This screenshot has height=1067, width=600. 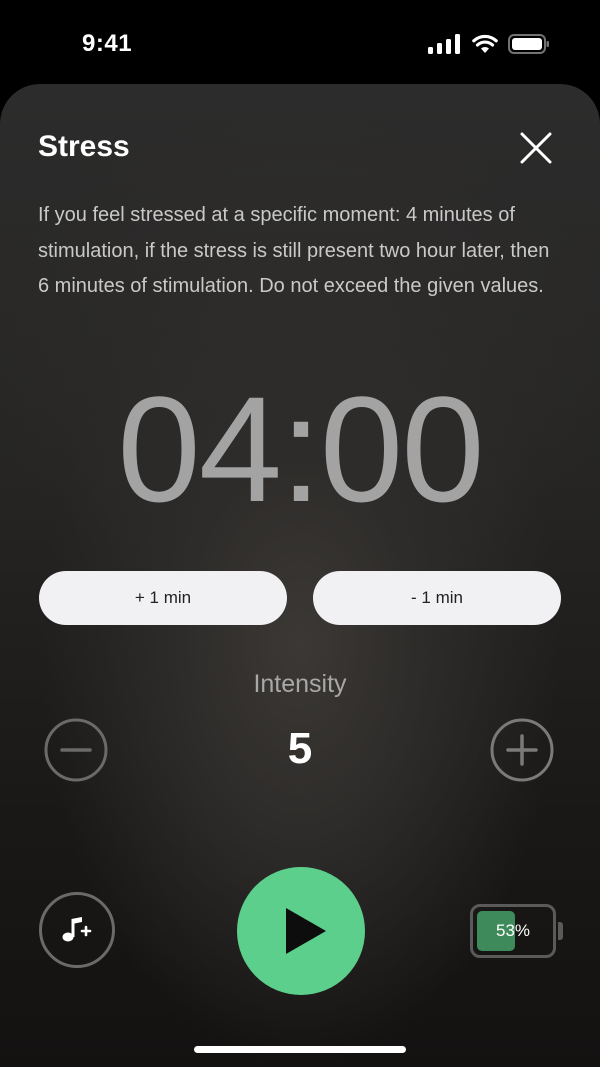 What do you see at coordinates (300, 1049) in the screenshot?
I see `home-indicator` at bounding box center [300, 1049].